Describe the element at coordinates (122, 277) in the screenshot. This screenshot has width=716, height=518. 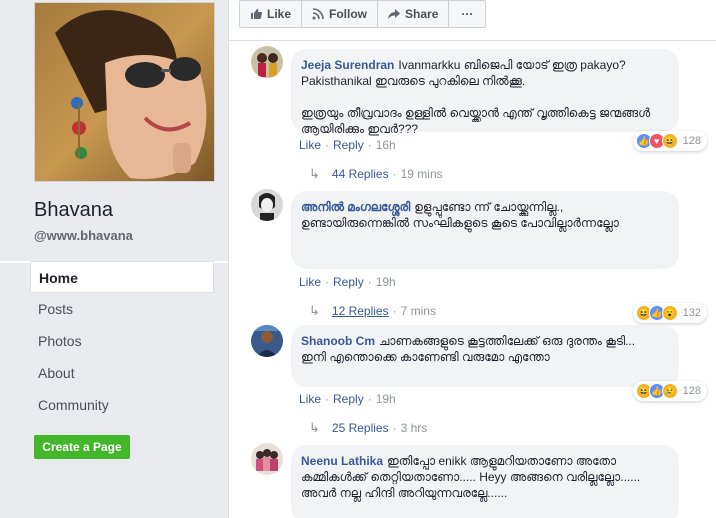
I see `nav-item-home: Home` at that location.